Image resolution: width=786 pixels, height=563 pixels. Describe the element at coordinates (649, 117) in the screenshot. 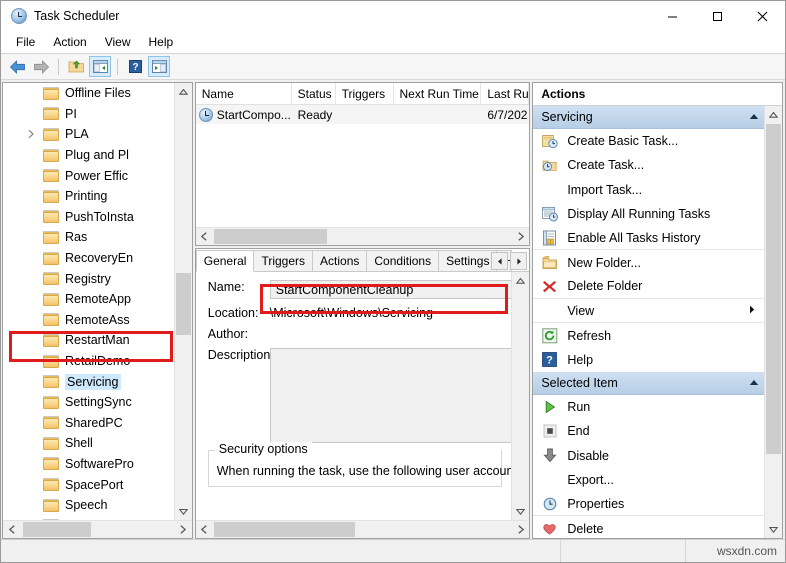

I see `actions-section-header: Servicing` at that location.